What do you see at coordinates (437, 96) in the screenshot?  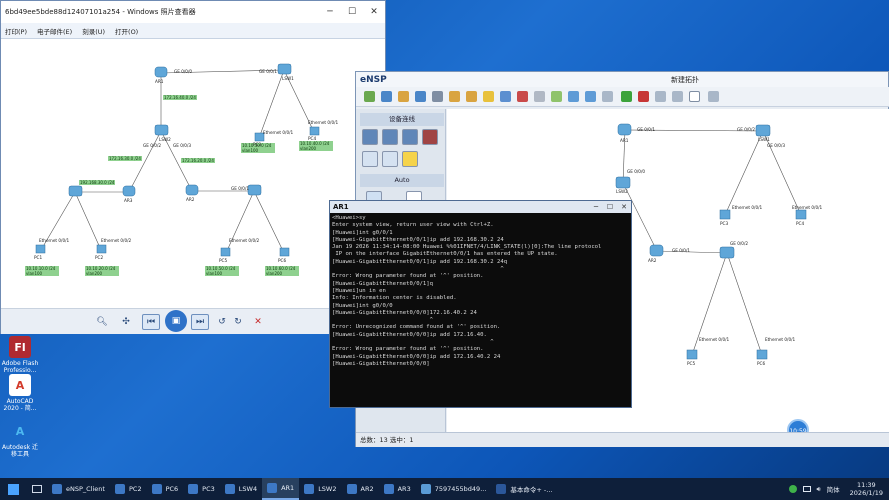 I see `print-icon` at bounding box center [437, 96].